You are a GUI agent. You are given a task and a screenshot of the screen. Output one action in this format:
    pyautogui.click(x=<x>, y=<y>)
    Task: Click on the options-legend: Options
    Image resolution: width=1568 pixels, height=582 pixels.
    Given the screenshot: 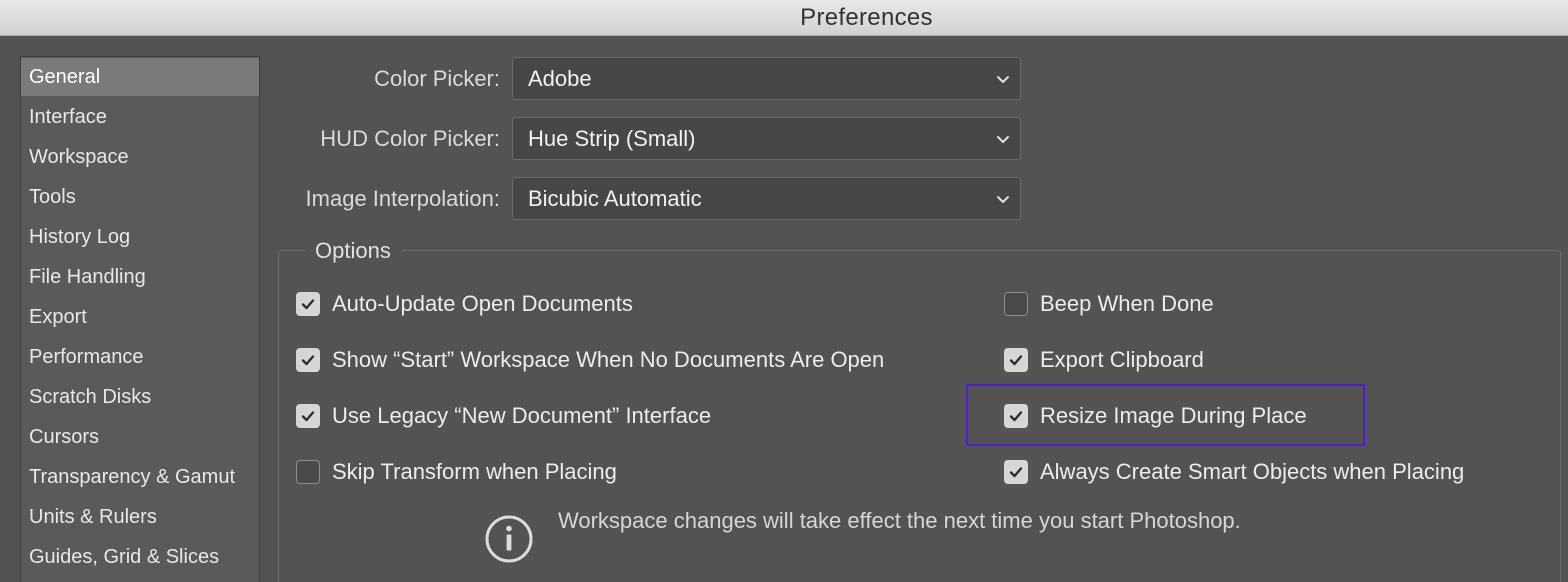 What is the action you would take?
    pyautogui.click(x=353, y=251)
    